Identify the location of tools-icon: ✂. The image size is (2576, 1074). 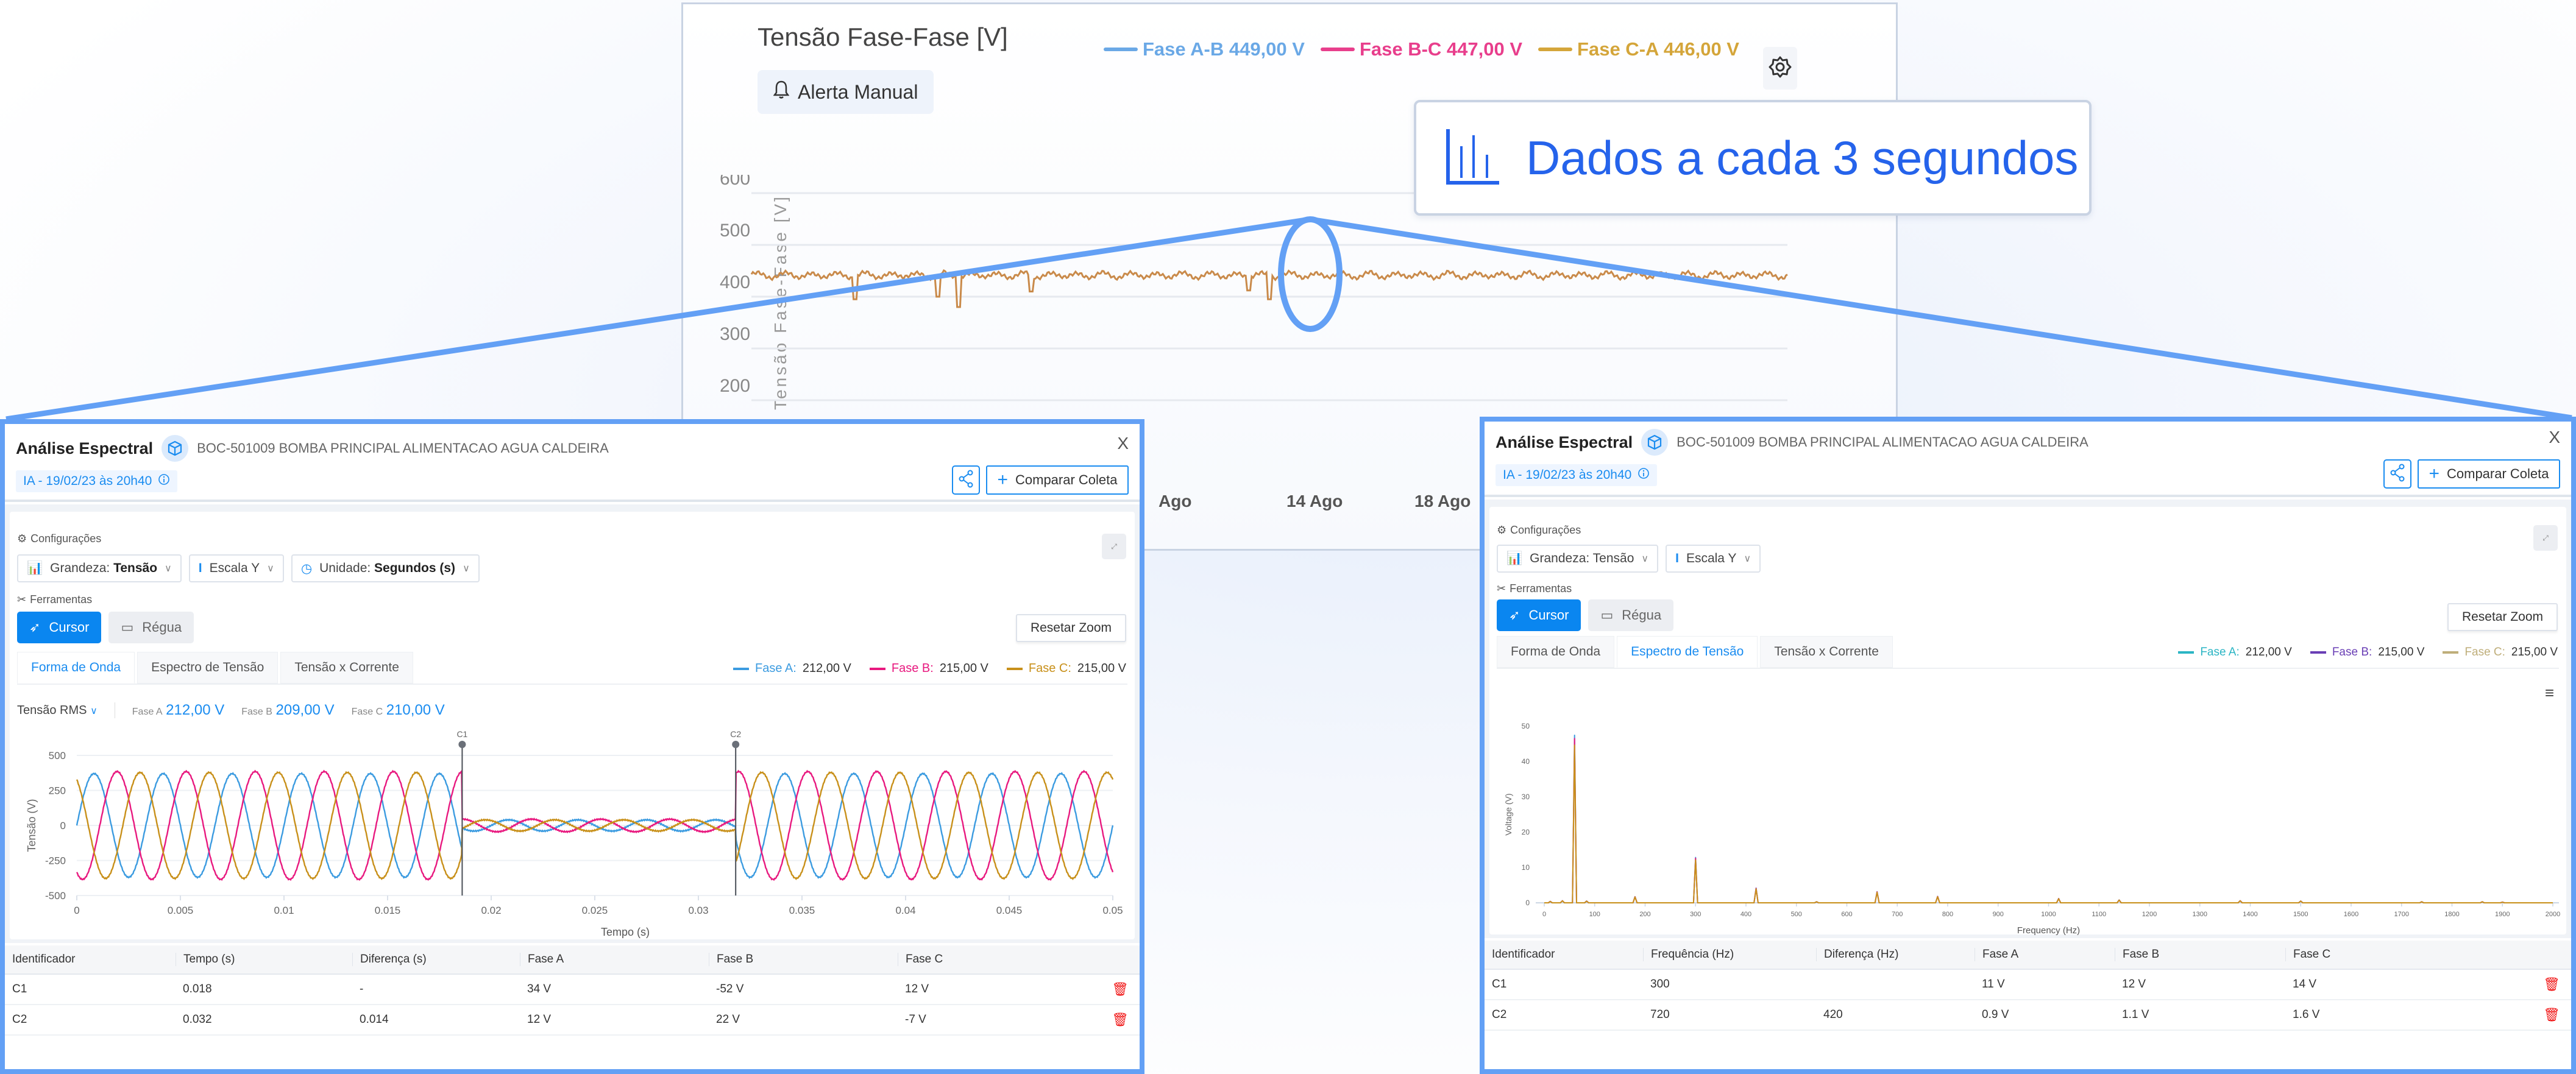
(1501, 588).